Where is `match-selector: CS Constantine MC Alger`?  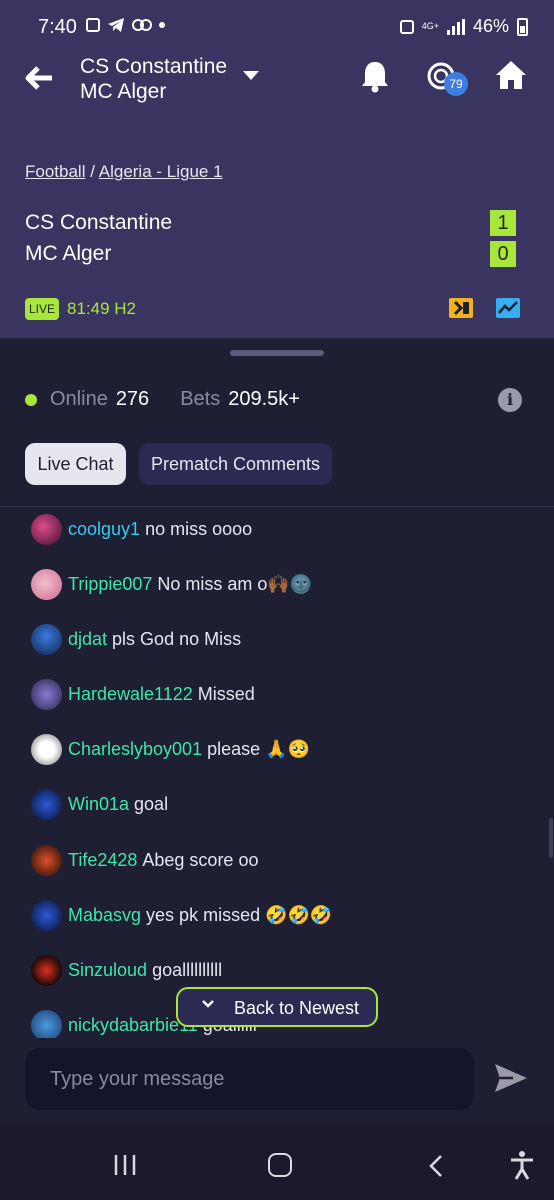
match-selector: CS Constantine MC Alger is located at coordinates (153, 79).